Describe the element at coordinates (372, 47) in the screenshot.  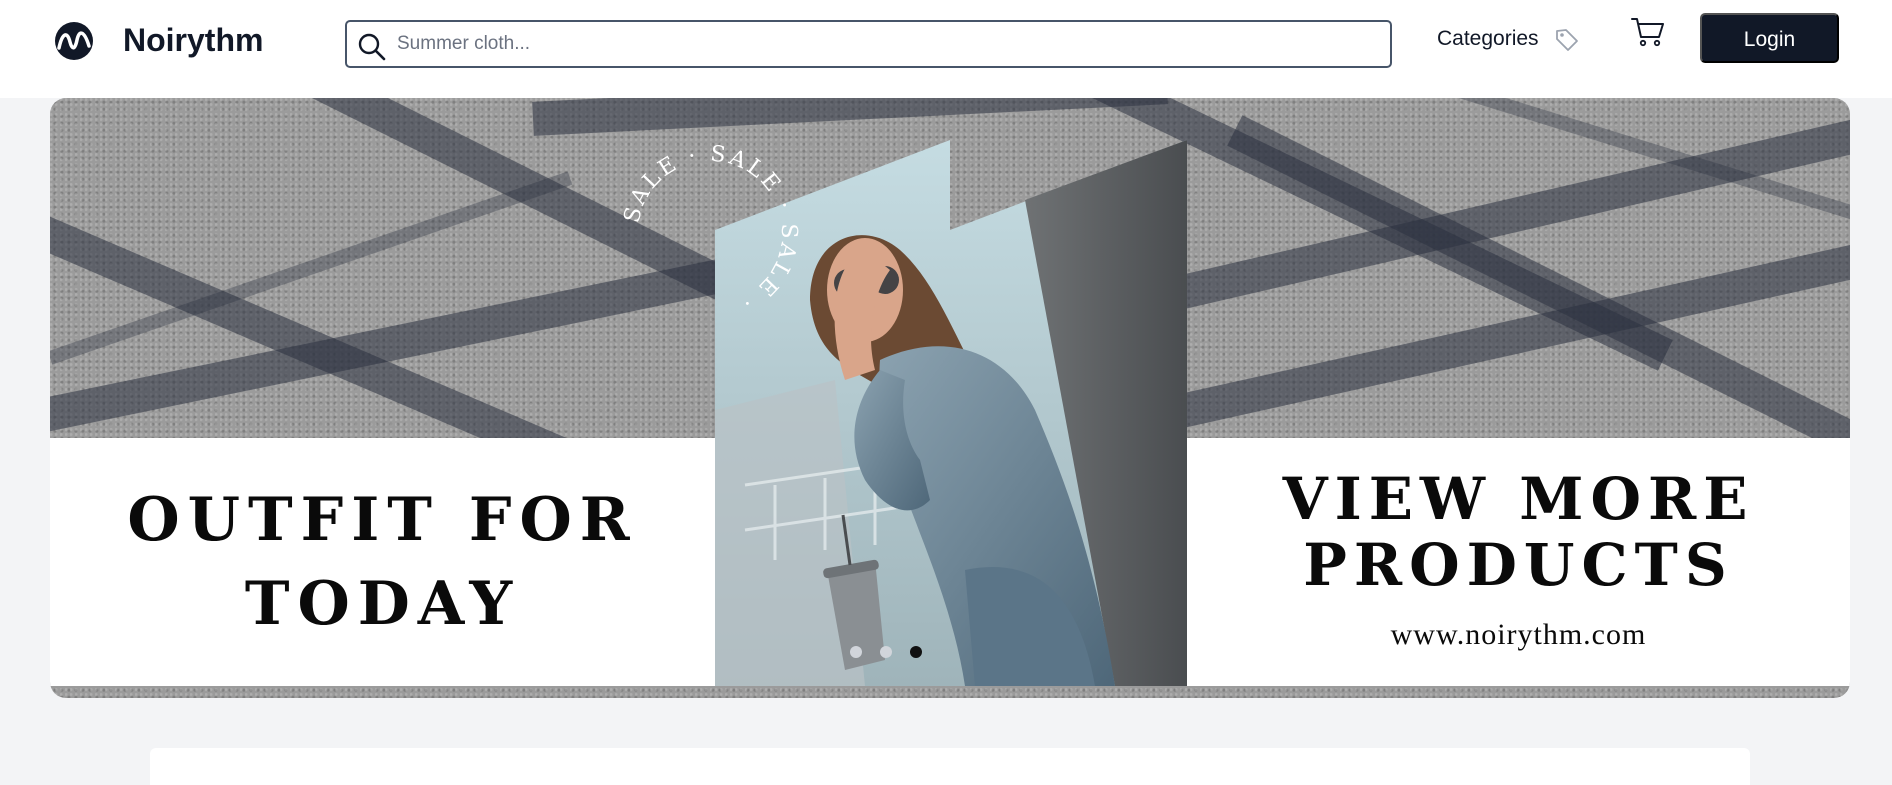
I see `search-icon` at that location.